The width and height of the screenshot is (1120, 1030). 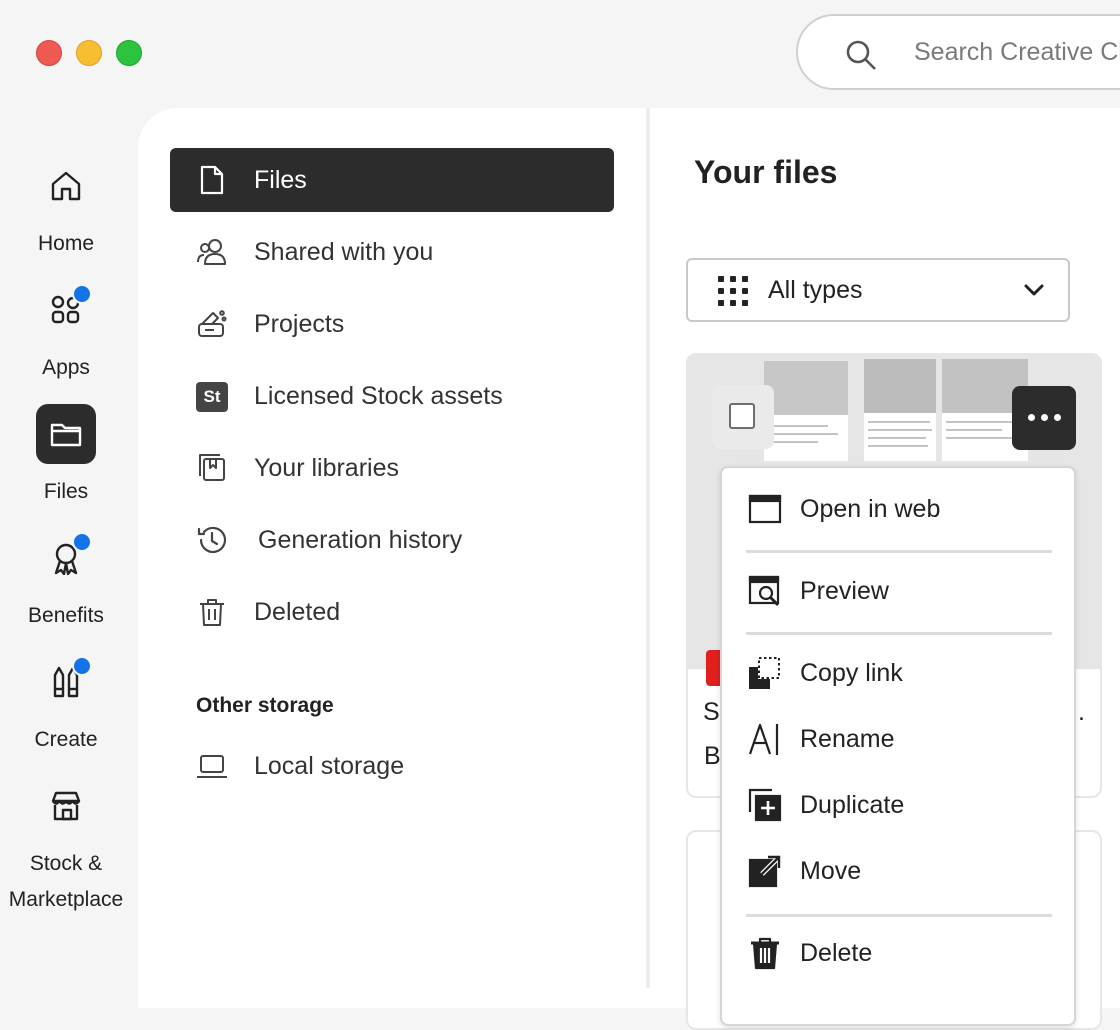 What do you see at coordinates (66, 863) in the screenshot?
I see `rail-label-line: Stock &` at bounding box center [66, 863].